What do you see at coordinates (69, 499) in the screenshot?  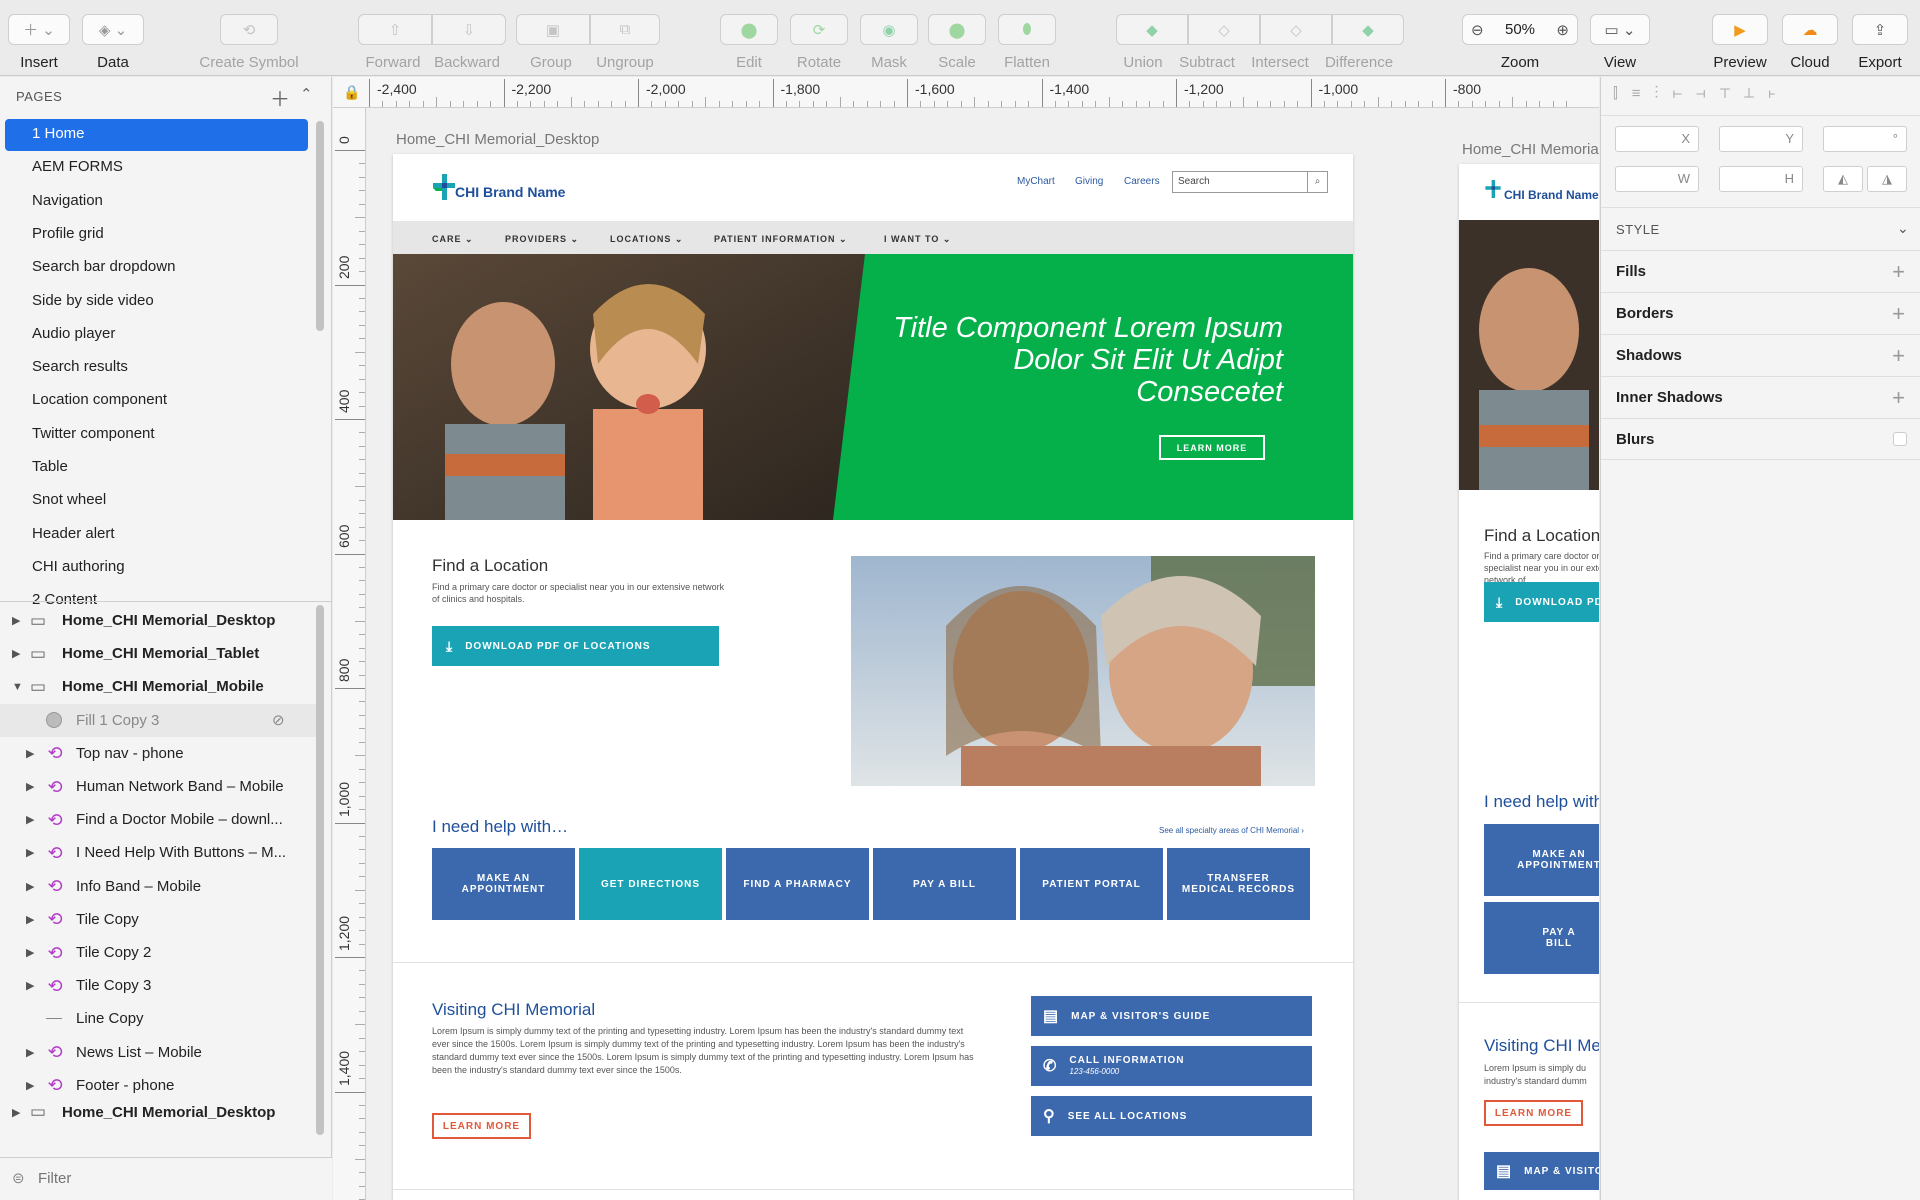 I see `page-item: Snot wheel` at bounding box center [69, 499].